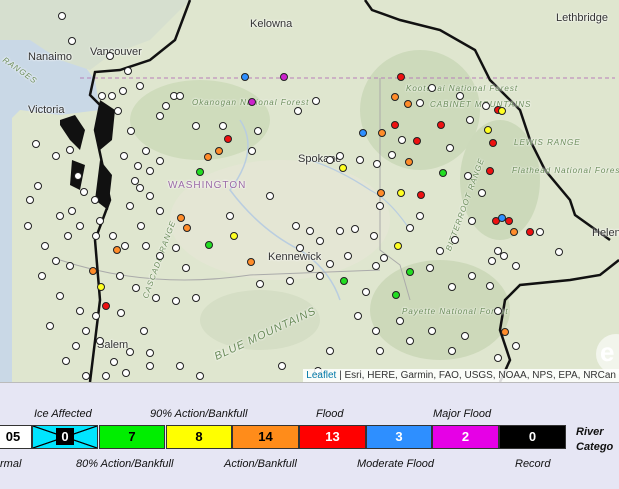 The height and width of the screenshot is (489, 619). I want to click on legend-box-moderate: 3, so click(399, 437).